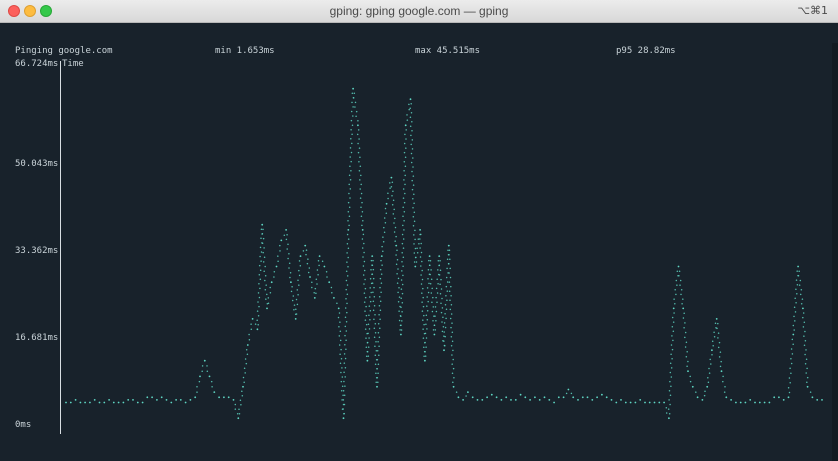 The image size is (838, 461). Describe the element at coordinates (812, 10) in the screenshot. I see `window-shortcut: ⌥⌘1` at that location.